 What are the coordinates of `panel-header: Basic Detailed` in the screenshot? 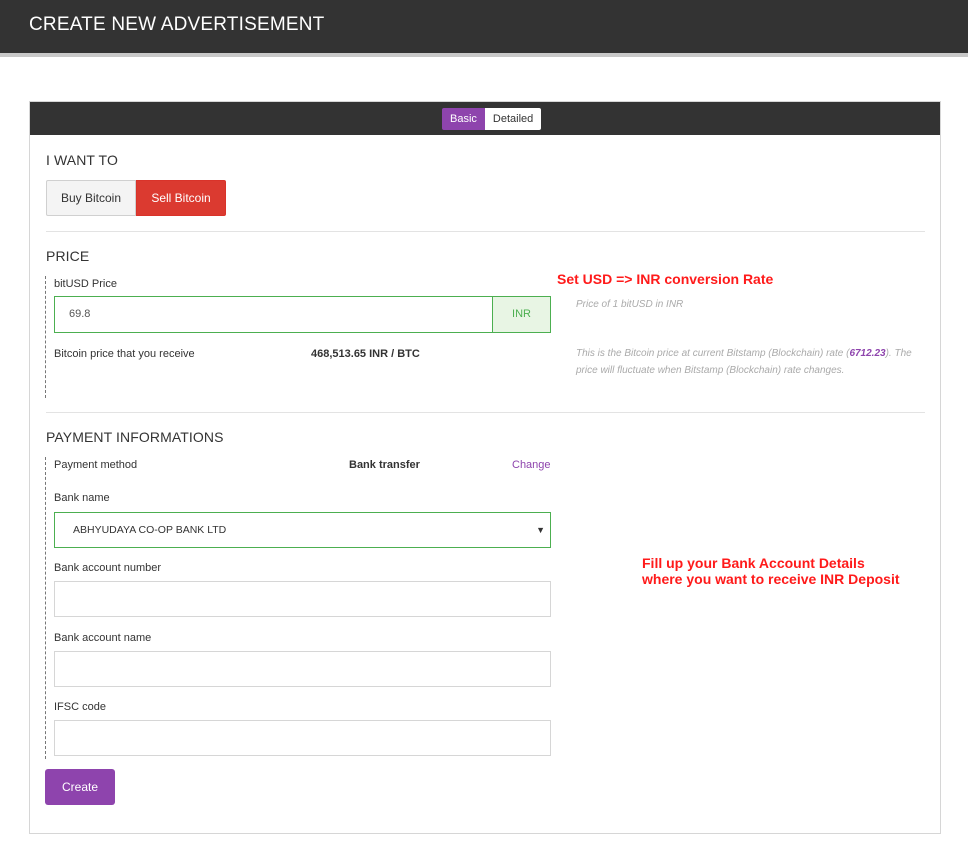 It's located at (485, 118).